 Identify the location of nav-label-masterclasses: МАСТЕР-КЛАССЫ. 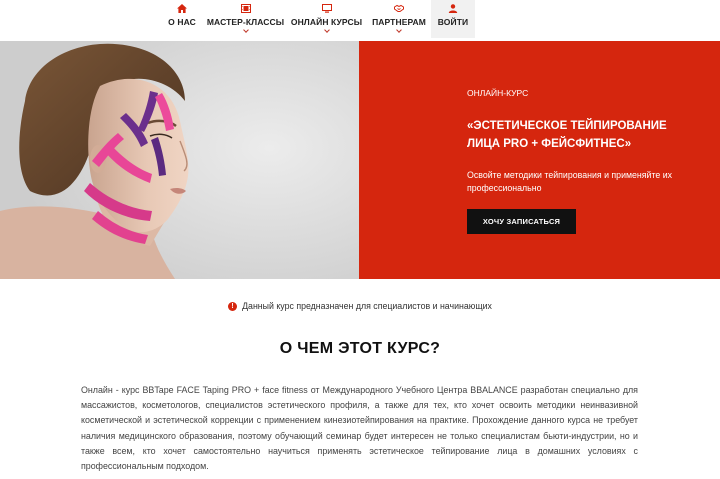
(245, 22).